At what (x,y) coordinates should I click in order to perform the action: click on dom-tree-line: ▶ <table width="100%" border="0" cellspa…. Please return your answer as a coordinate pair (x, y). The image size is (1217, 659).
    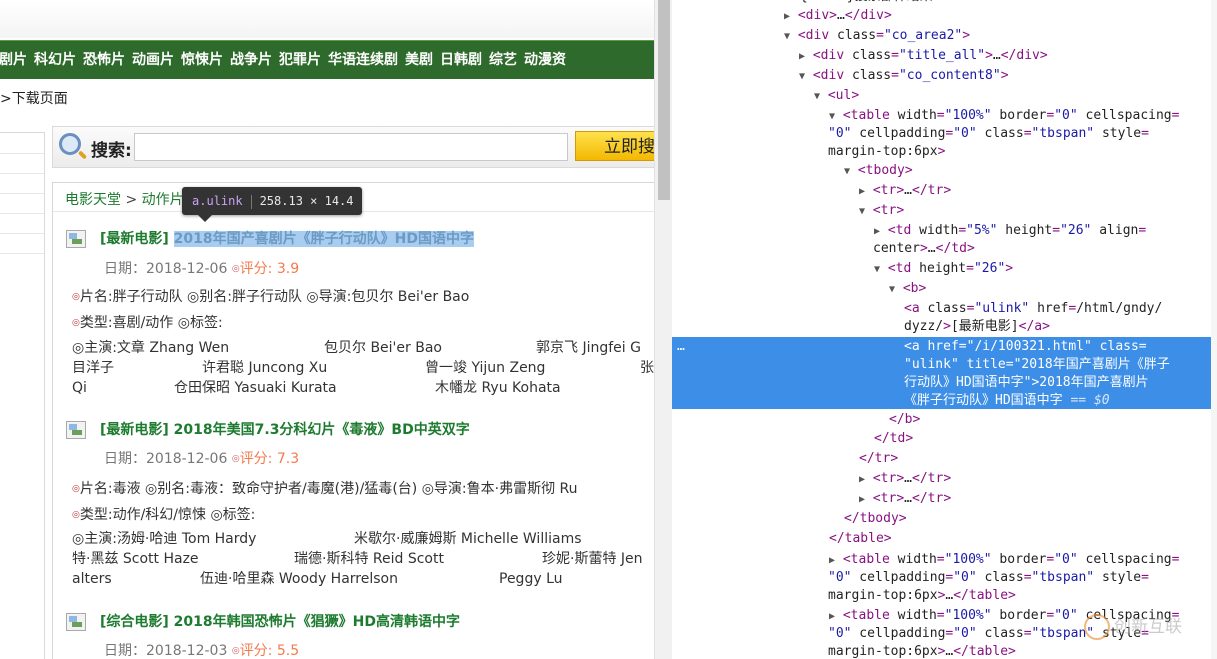
    Looking at the image, I should click on (1004, 560).